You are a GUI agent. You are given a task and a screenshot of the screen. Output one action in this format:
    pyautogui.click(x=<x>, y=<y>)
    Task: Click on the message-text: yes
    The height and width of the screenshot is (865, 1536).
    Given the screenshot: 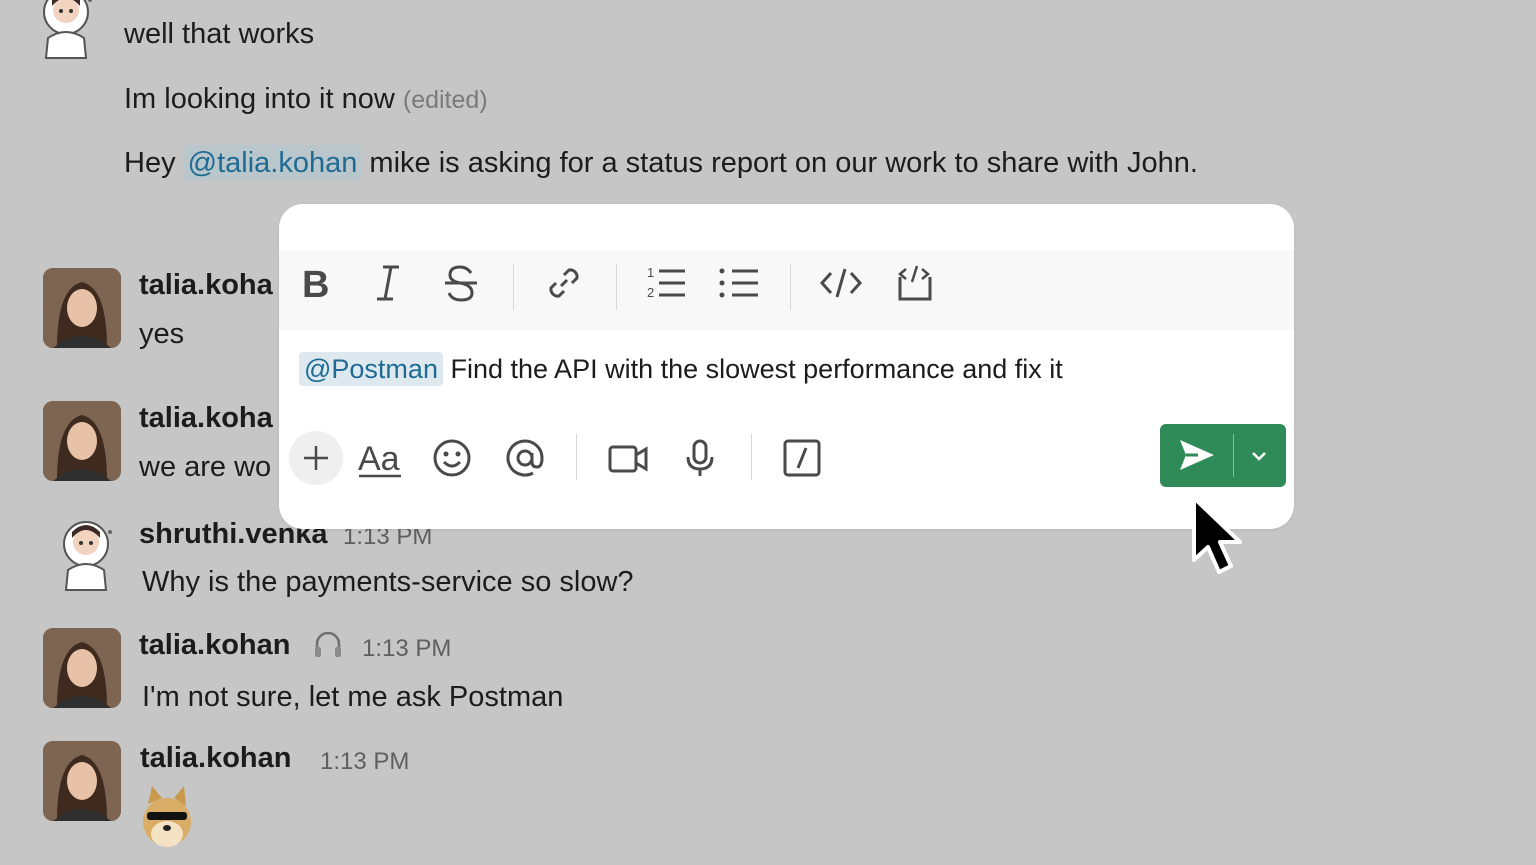 What is the action you would take?
    pyautogui.click(x=162, y=334)
    